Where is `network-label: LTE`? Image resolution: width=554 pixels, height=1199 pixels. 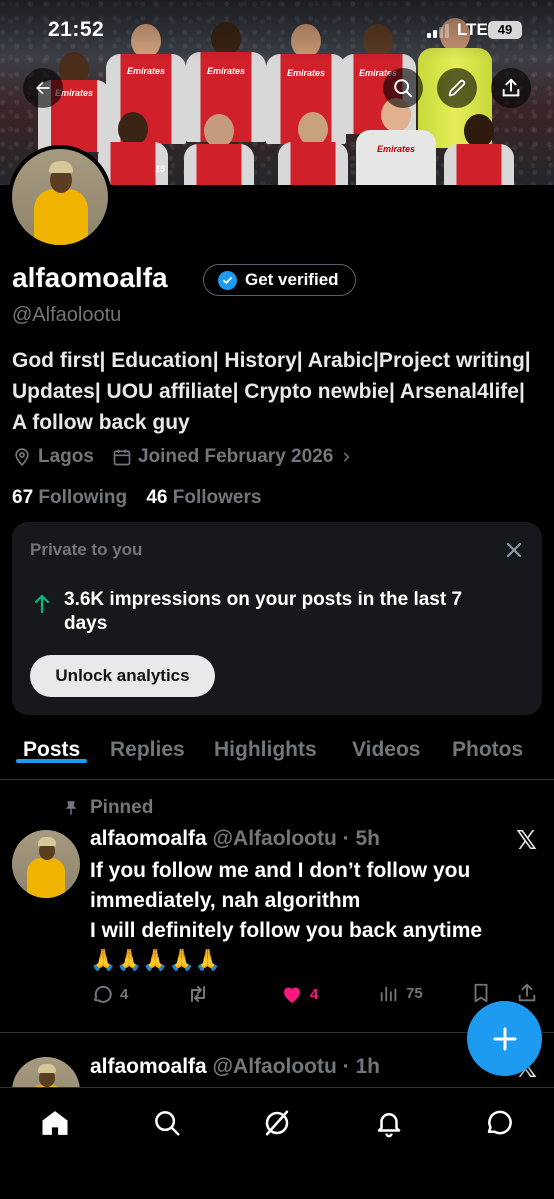
network-label: LTE is located at coordinates (472, 29).